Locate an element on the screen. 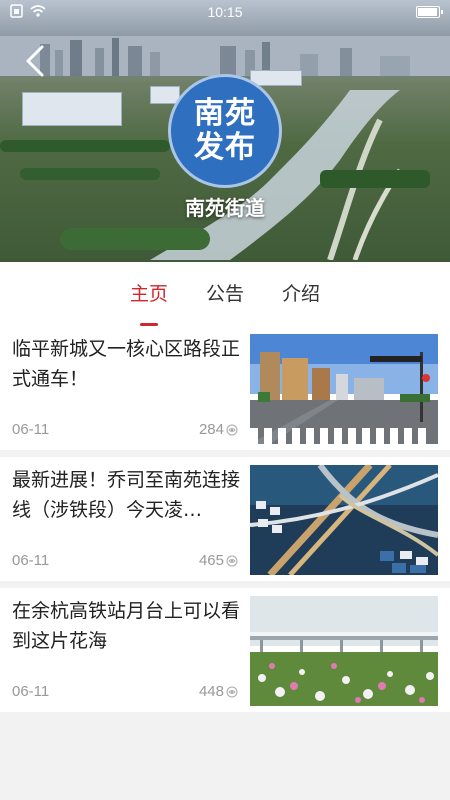  building-image is located at coordinates (72, 109).